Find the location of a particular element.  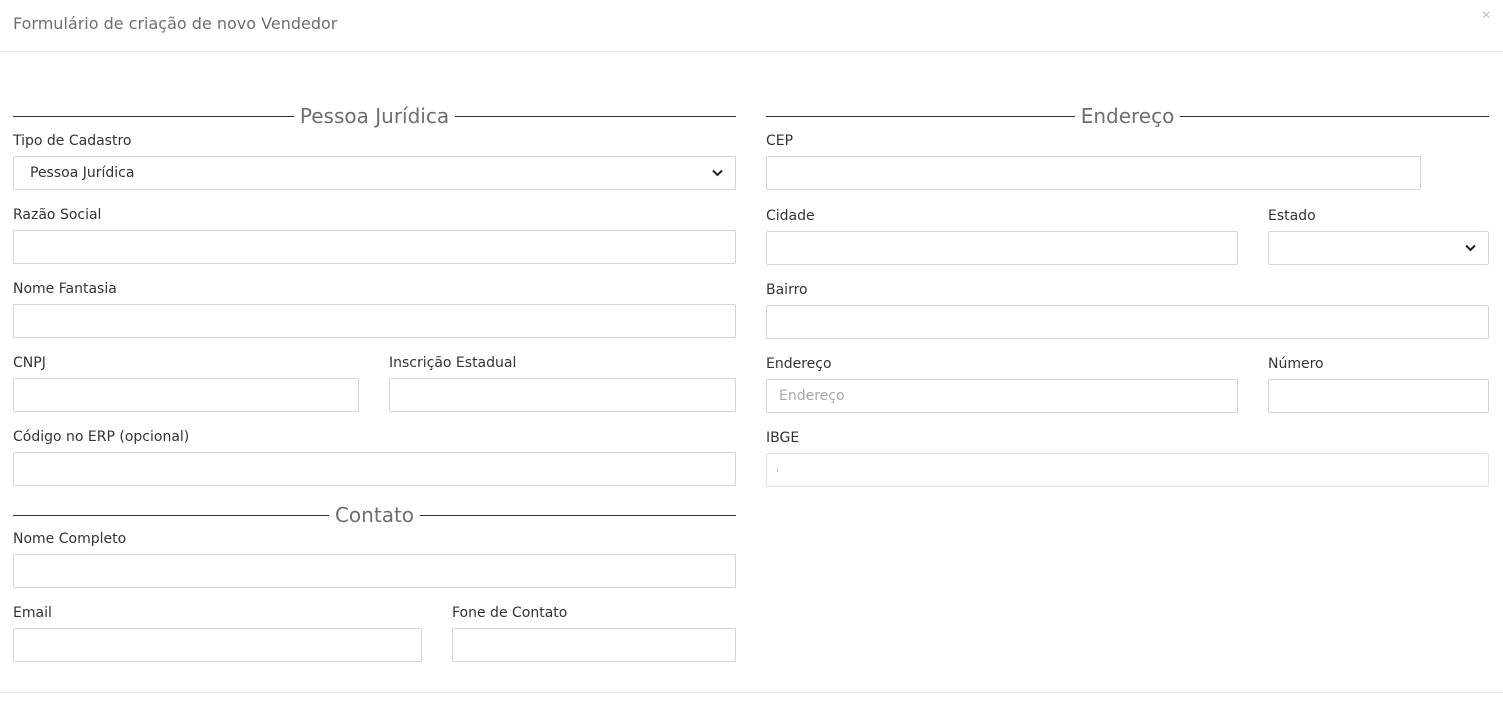

tipo-cadastro-value: Pessoa Jurídica is located at coordinates (82, 173).